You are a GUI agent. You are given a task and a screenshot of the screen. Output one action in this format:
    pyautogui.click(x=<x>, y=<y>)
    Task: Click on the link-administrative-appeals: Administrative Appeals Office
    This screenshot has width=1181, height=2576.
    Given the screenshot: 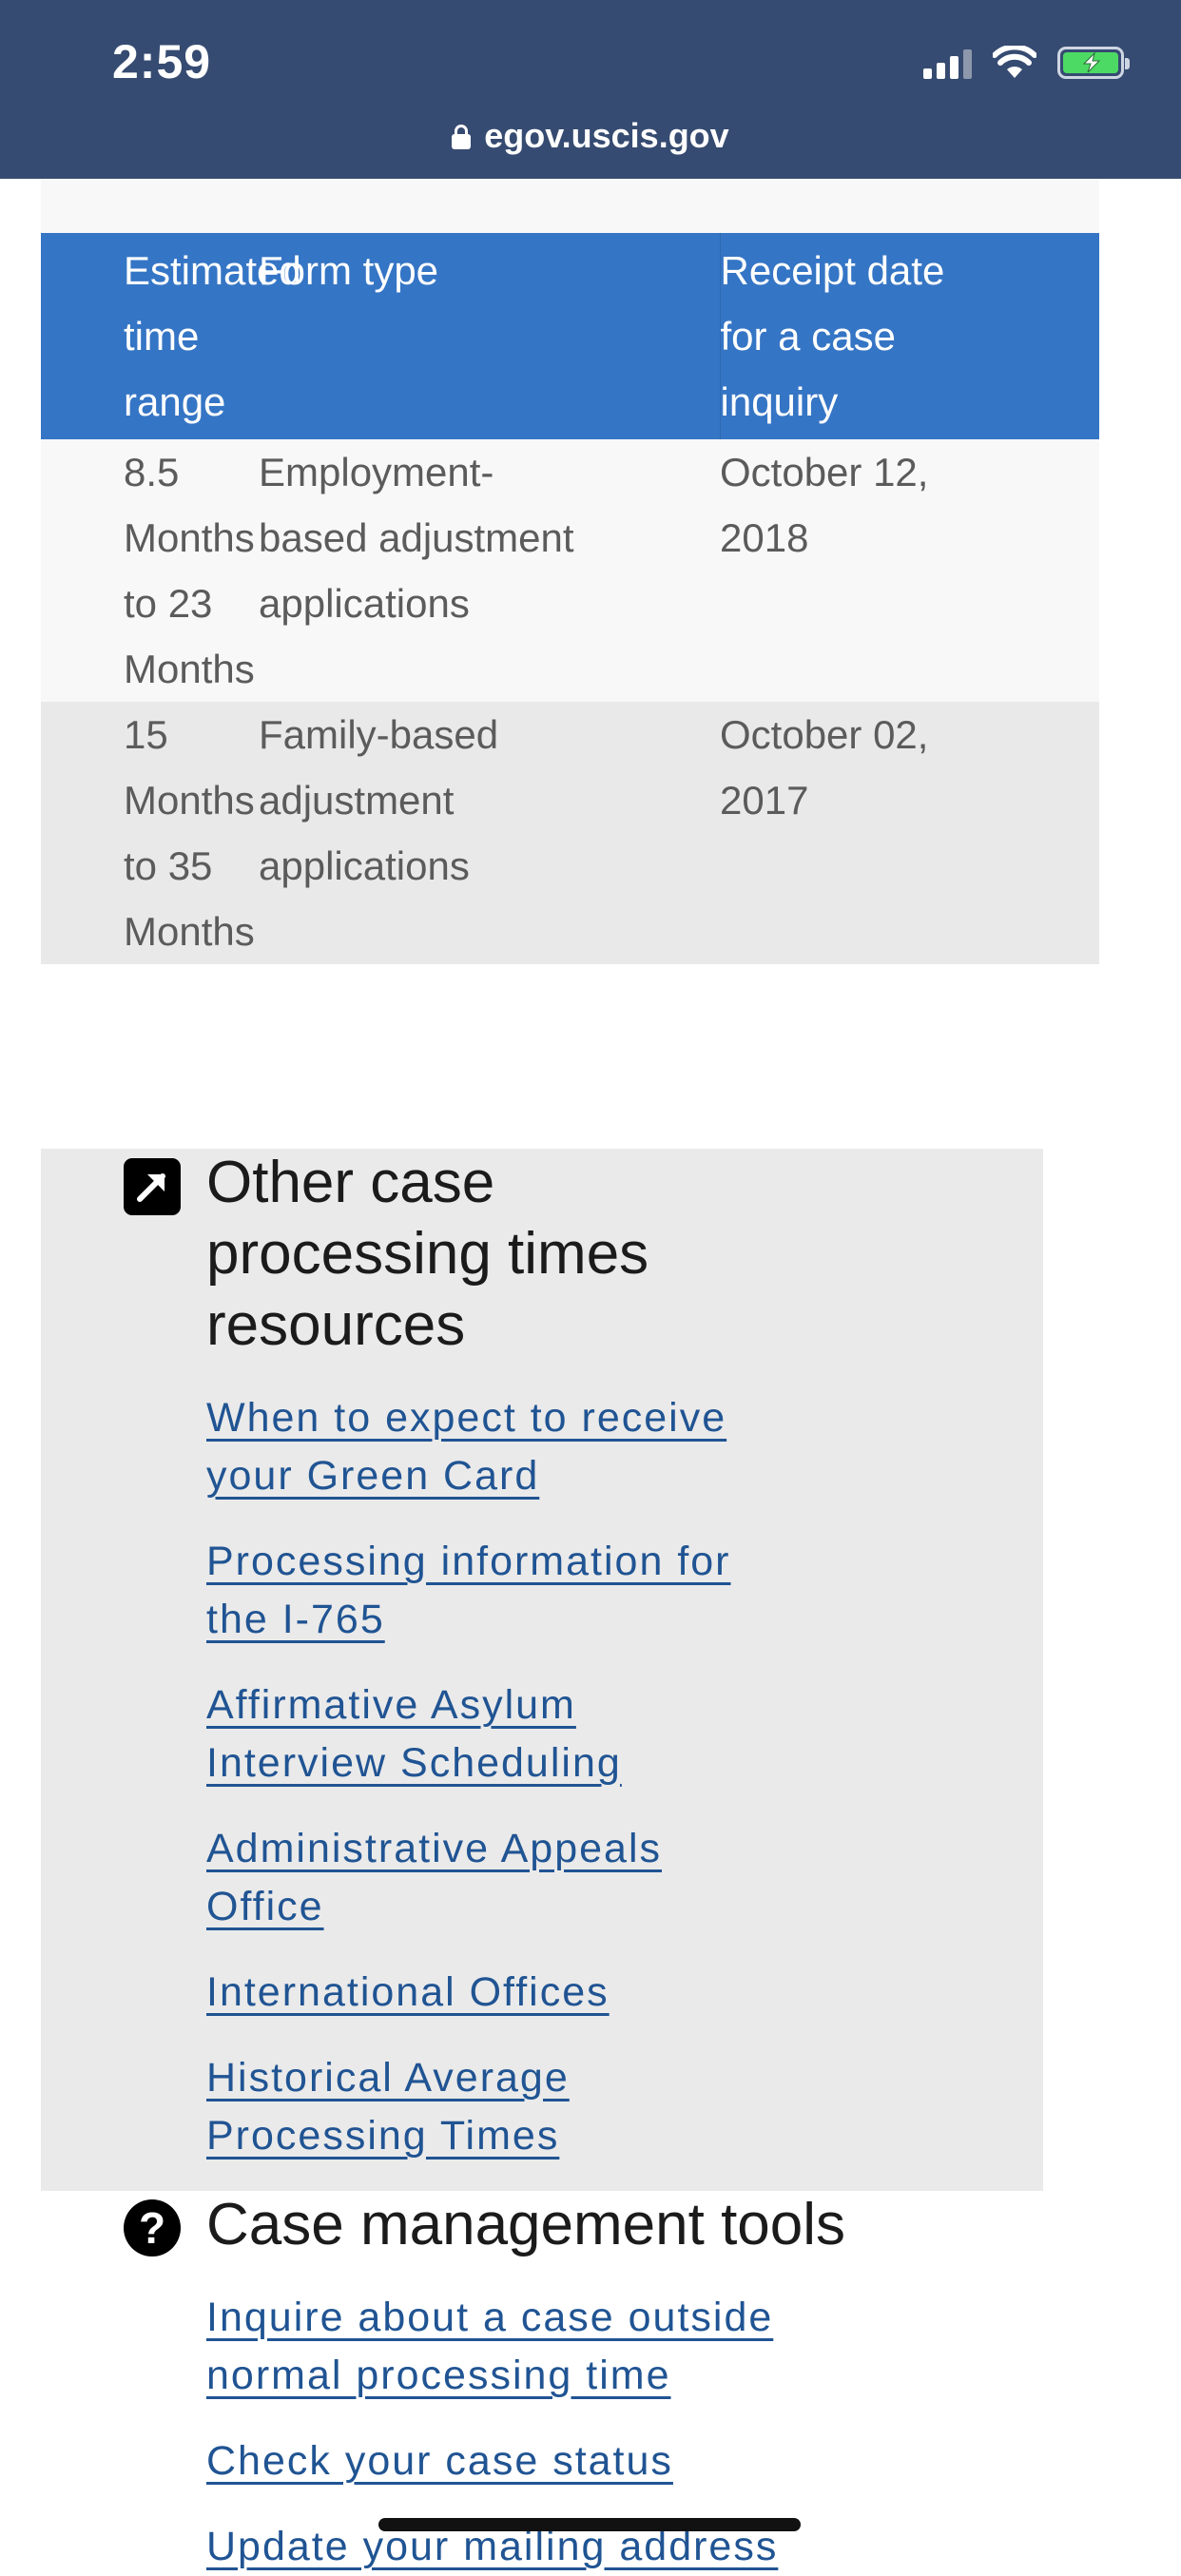 What is the action you would take?
    pyautogui.click(x=539, y=1878)
    